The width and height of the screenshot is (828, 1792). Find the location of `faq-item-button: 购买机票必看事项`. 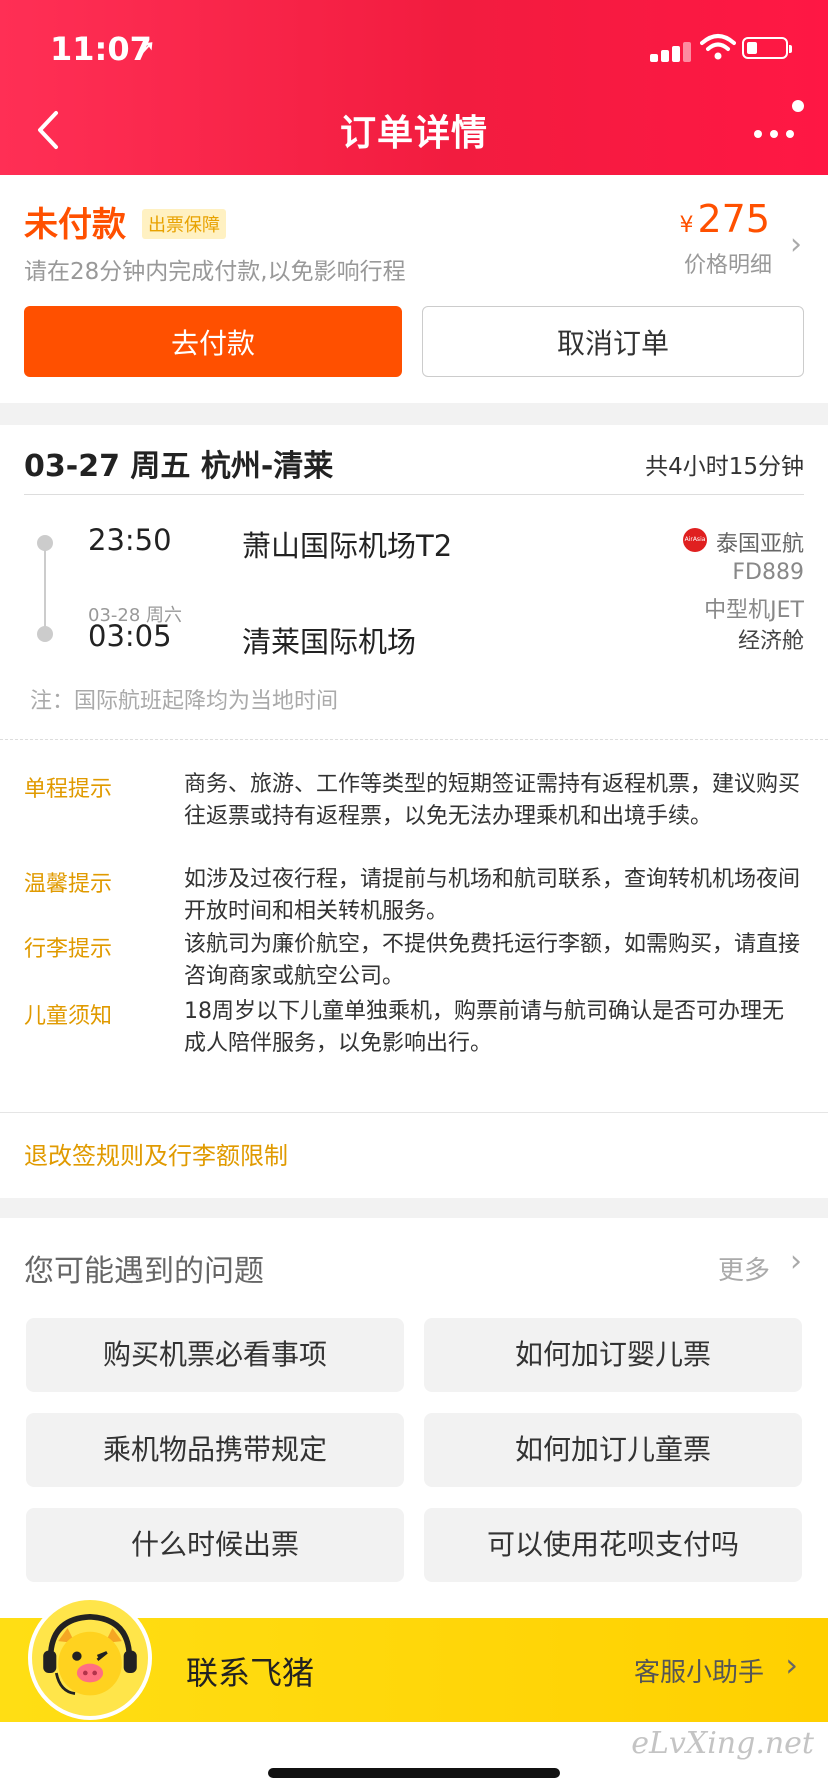

faq-item-button: 购买机票必看事项 is located at coordinates (215, 1355).